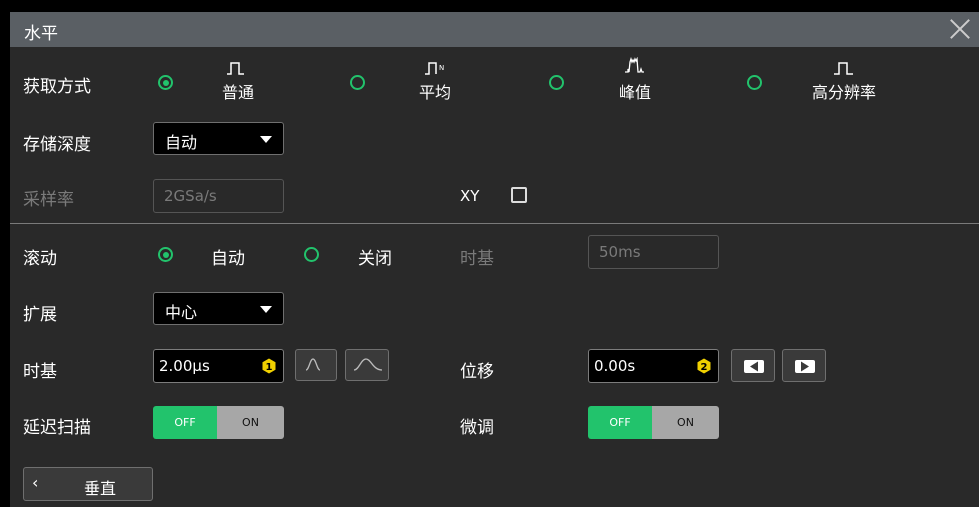 This screenshot has height=507, width=979. I want to click on radio-acquire-normal, so click(165, 82).